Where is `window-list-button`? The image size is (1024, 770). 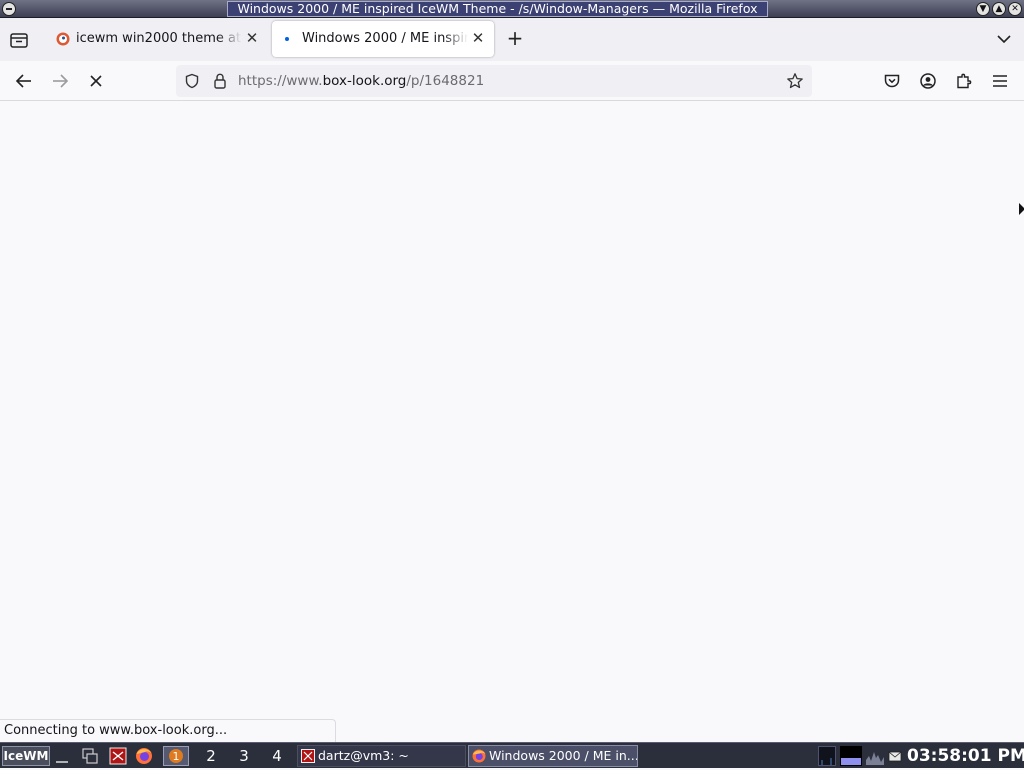 window-list-button is located at coordinates (90, 756).